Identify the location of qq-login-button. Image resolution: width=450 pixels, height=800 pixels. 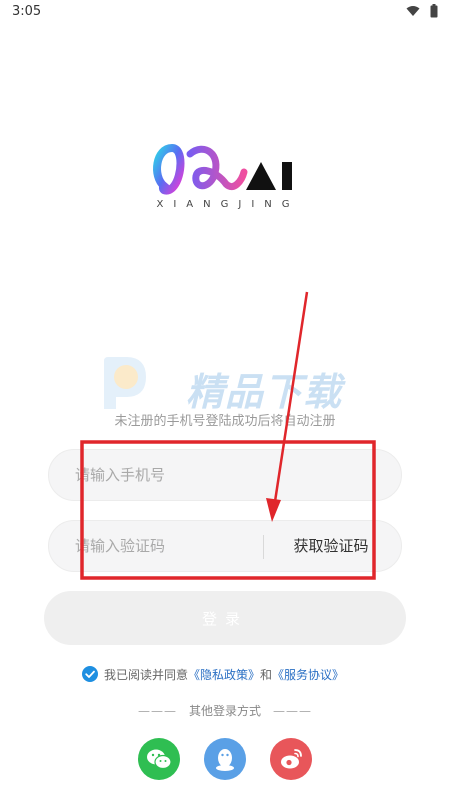
(225, 759).